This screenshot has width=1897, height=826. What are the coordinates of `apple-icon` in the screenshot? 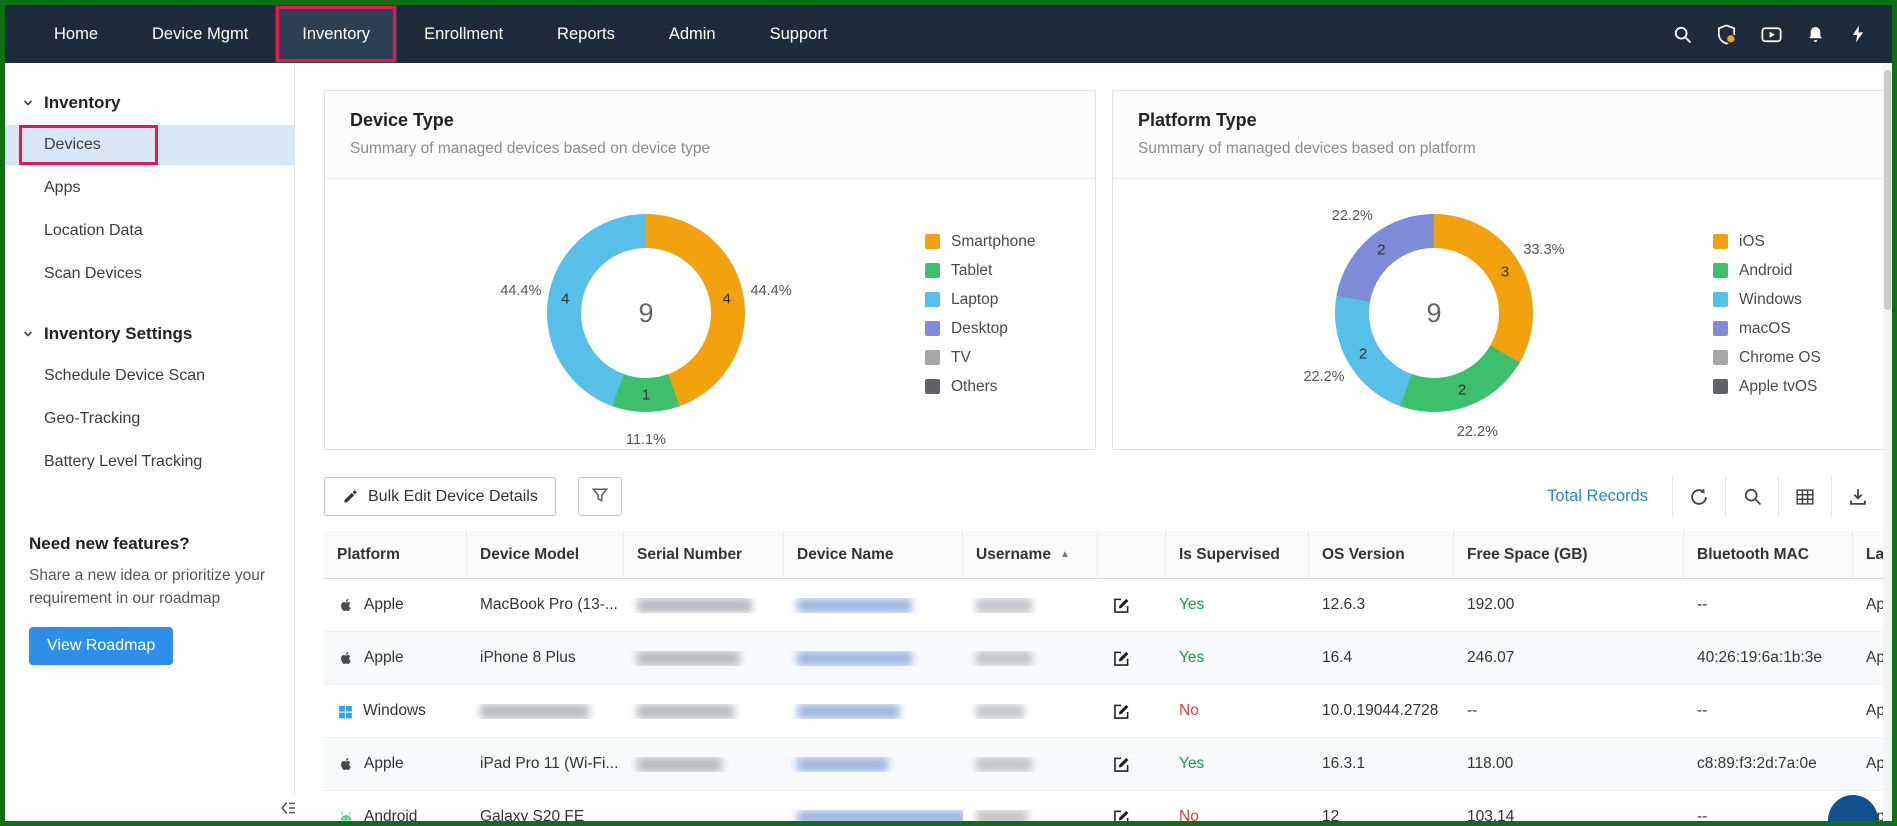 It's located at (346, 658).